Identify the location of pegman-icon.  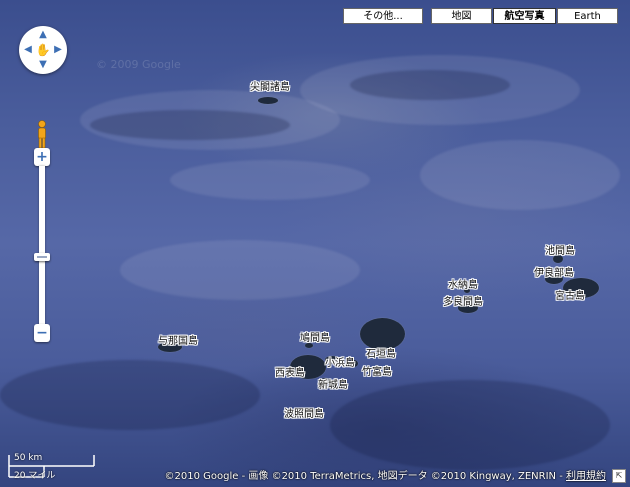
(42, 135).